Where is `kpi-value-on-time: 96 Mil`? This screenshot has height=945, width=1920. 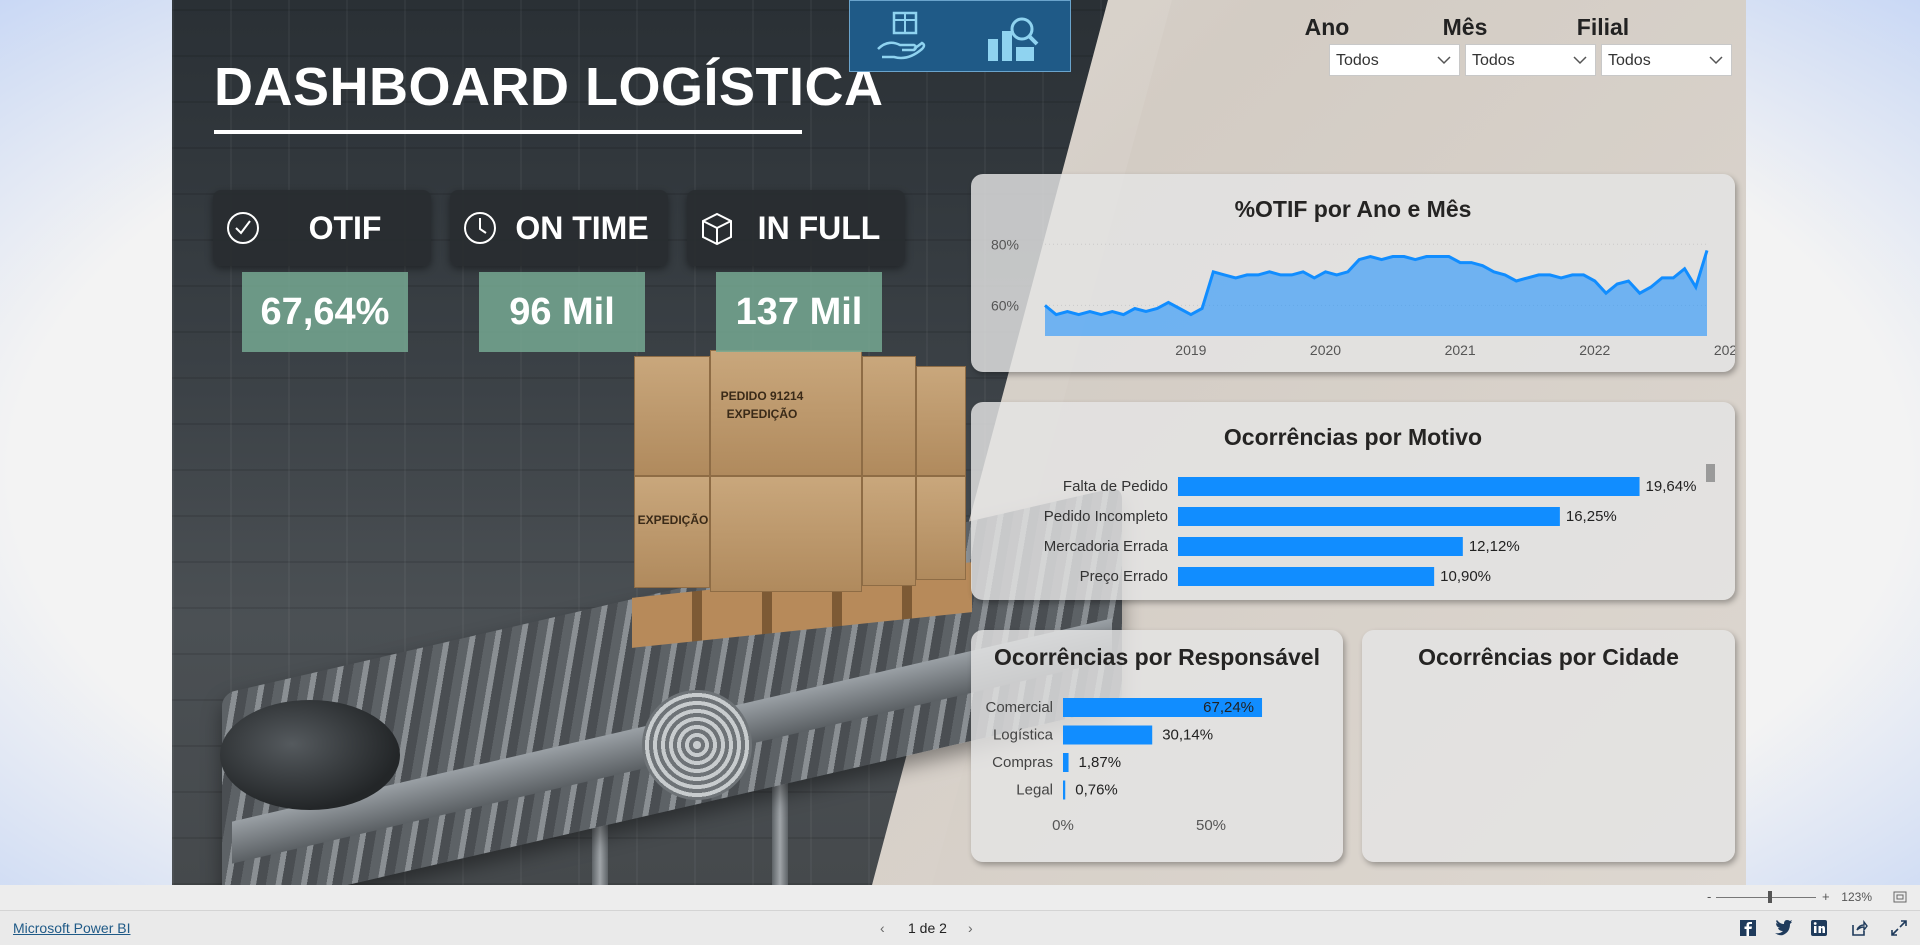 kpi-value-on-time: 96 Mil is located at coordinates (562, 312).